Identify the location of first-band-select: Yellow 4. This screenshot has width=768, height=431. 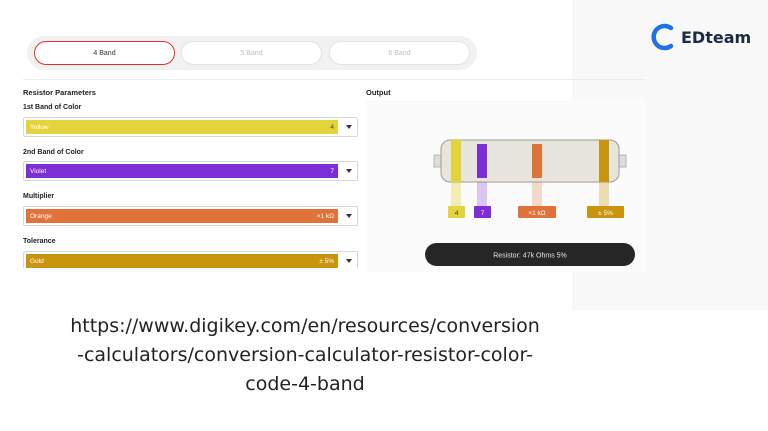
(190, 127).